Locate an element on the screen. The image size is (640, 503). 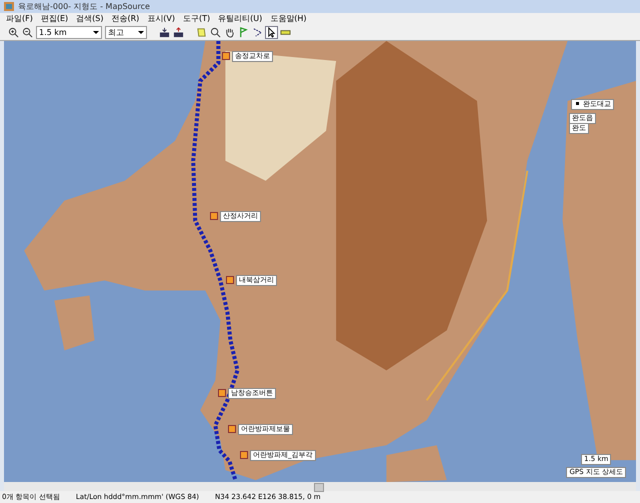
zoom-tool-icon is located at coordinates (215, 32).